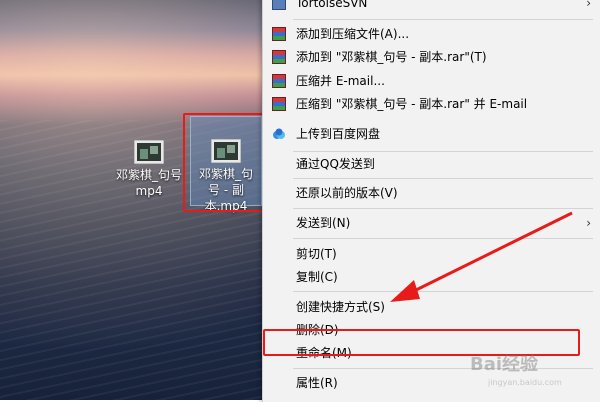 The width and height of the screenshot is (600, 402). What do you see at coordinates (431, 134) in the screenshot?
I see `menu-item-upload-baidu: 上传到百度网盘` at bounding box center [431, 134].